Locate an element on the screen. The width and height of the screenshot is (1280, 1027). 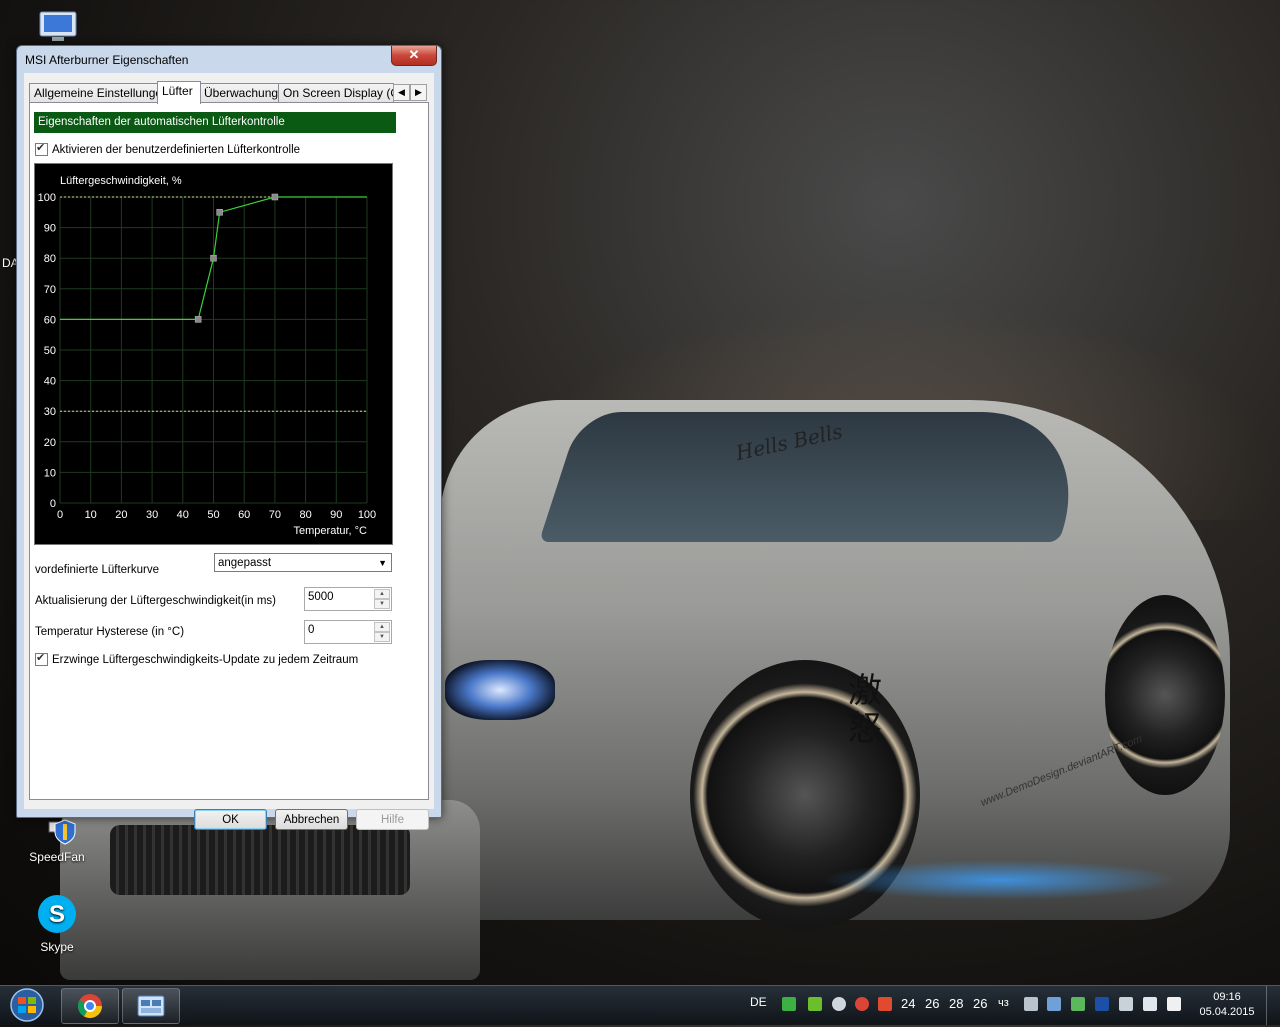
x-axis-label: Temperatur, °C is located at coordinates (331, 531).